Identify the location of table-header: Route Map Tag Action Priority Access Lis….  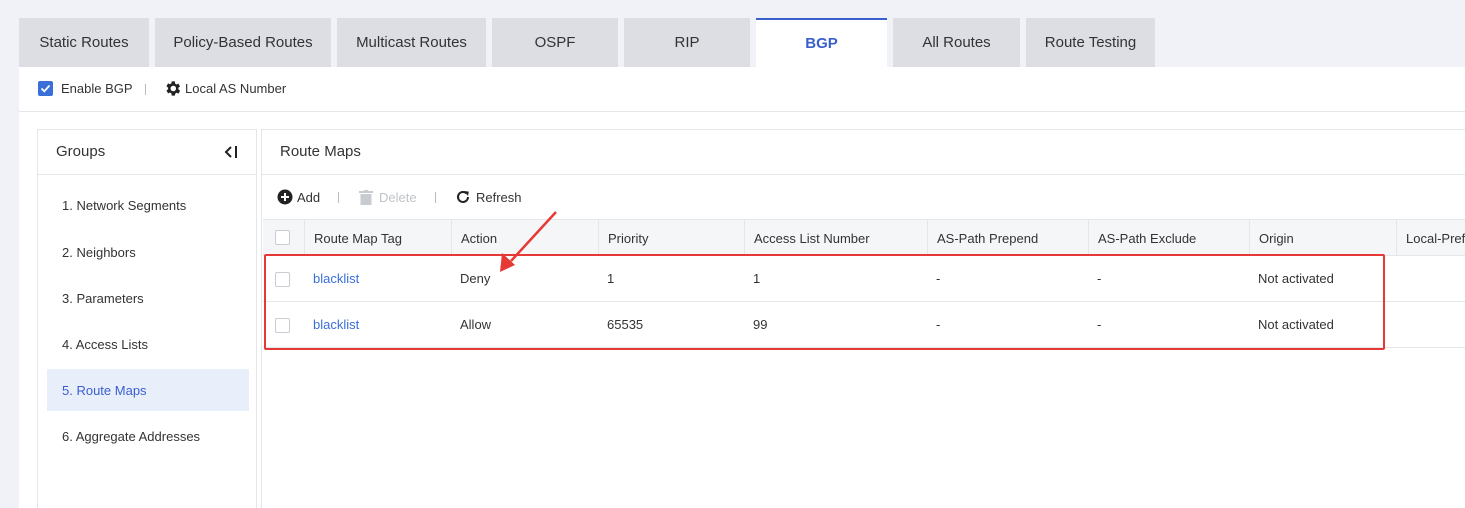
(864, 237).